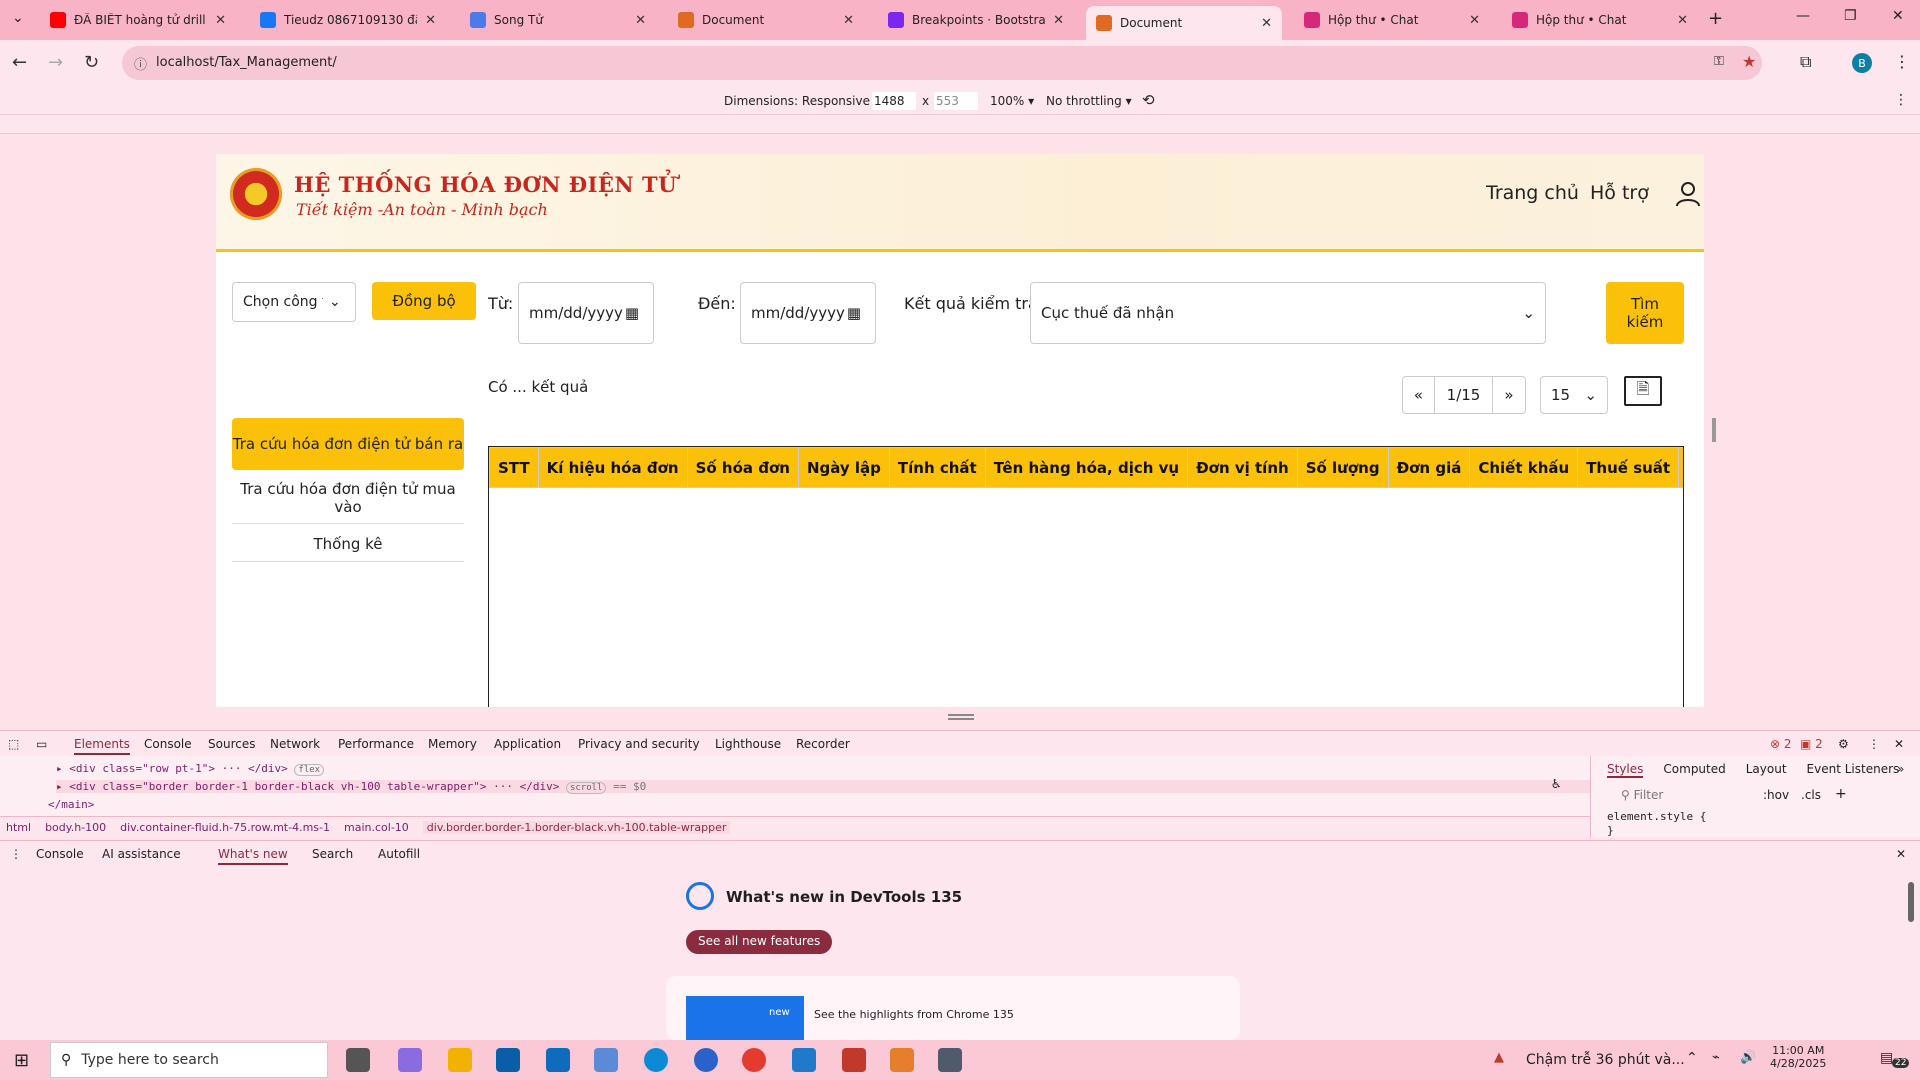  What do you see at coordinates (558, 1060) in the screenshot?
I see `outlook-icon` at bounding box center [558, 1060].